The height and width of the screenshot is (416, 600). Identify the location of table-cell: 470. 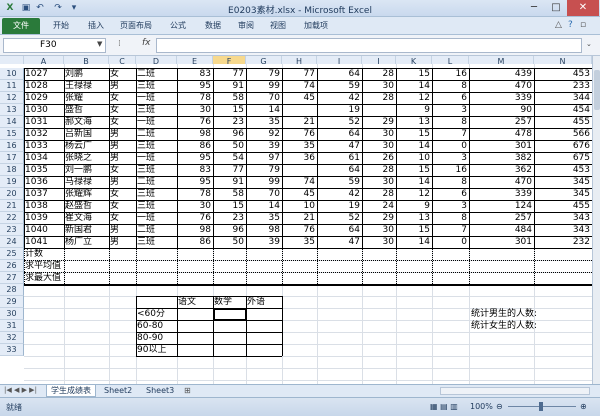
(501, 86).